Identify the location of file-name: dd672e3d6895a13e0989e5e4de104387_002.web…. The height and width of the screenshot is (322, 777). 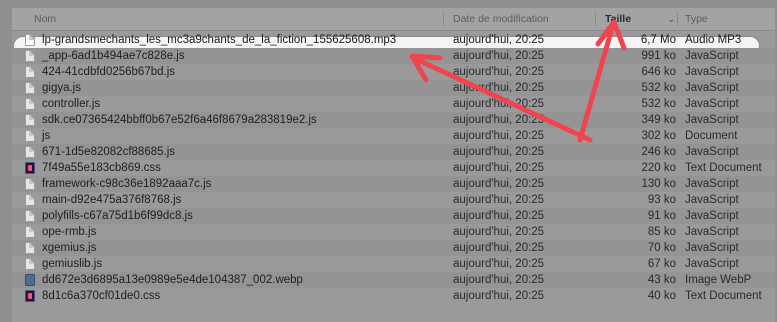
(172, 280).